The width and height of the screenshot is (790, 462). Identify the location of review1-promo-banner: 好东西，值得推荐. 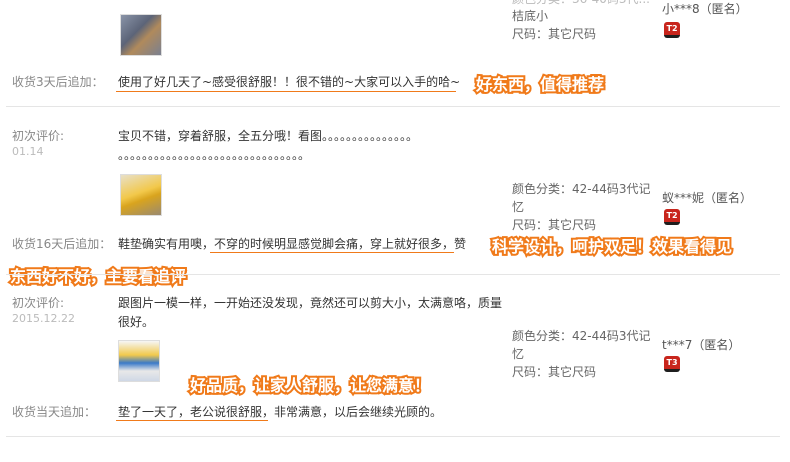
(540, 84).